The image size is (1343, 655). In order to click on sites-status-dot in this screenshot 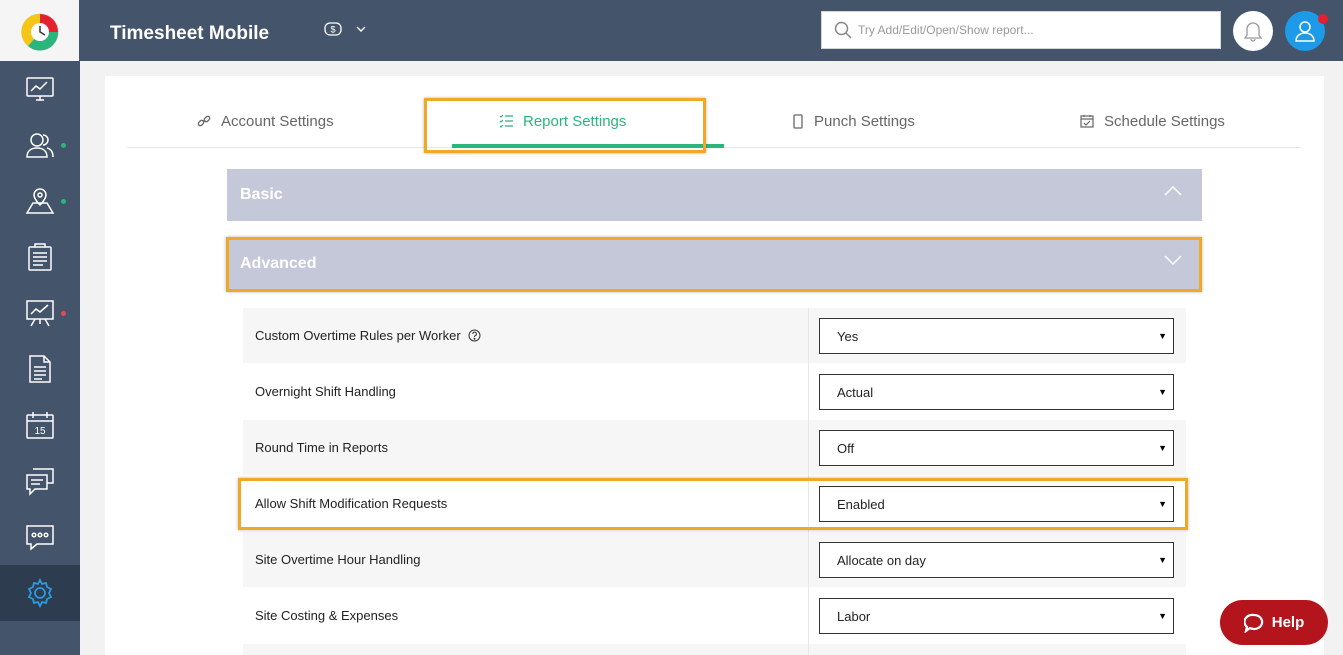, I will do `click(63, 201)`.